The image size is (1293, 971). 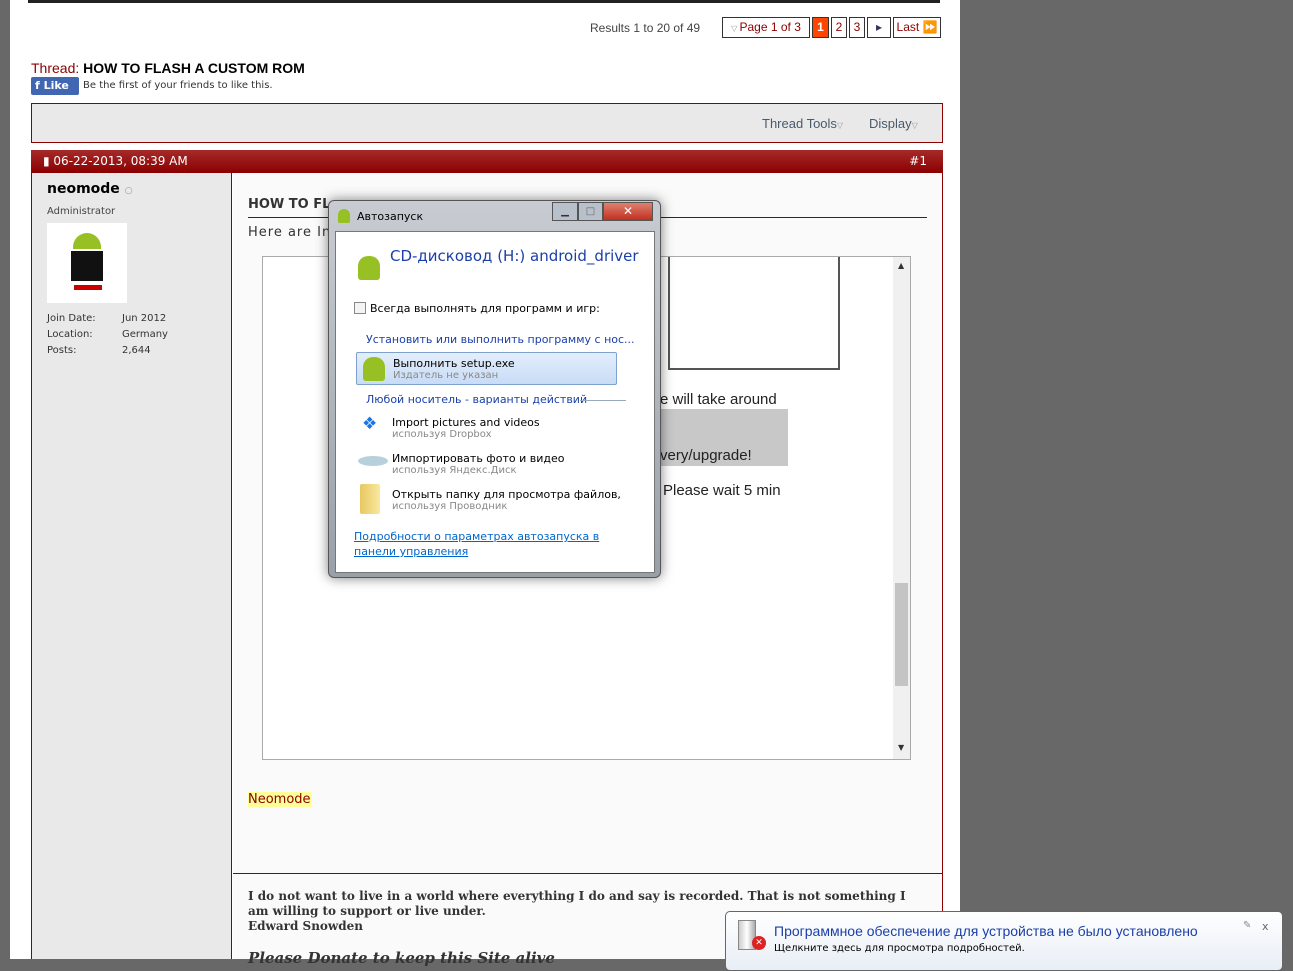 What do you see at coordinates (603, 400) in the screenshot?
I see `section-divider` at bounding box center [603, 400].